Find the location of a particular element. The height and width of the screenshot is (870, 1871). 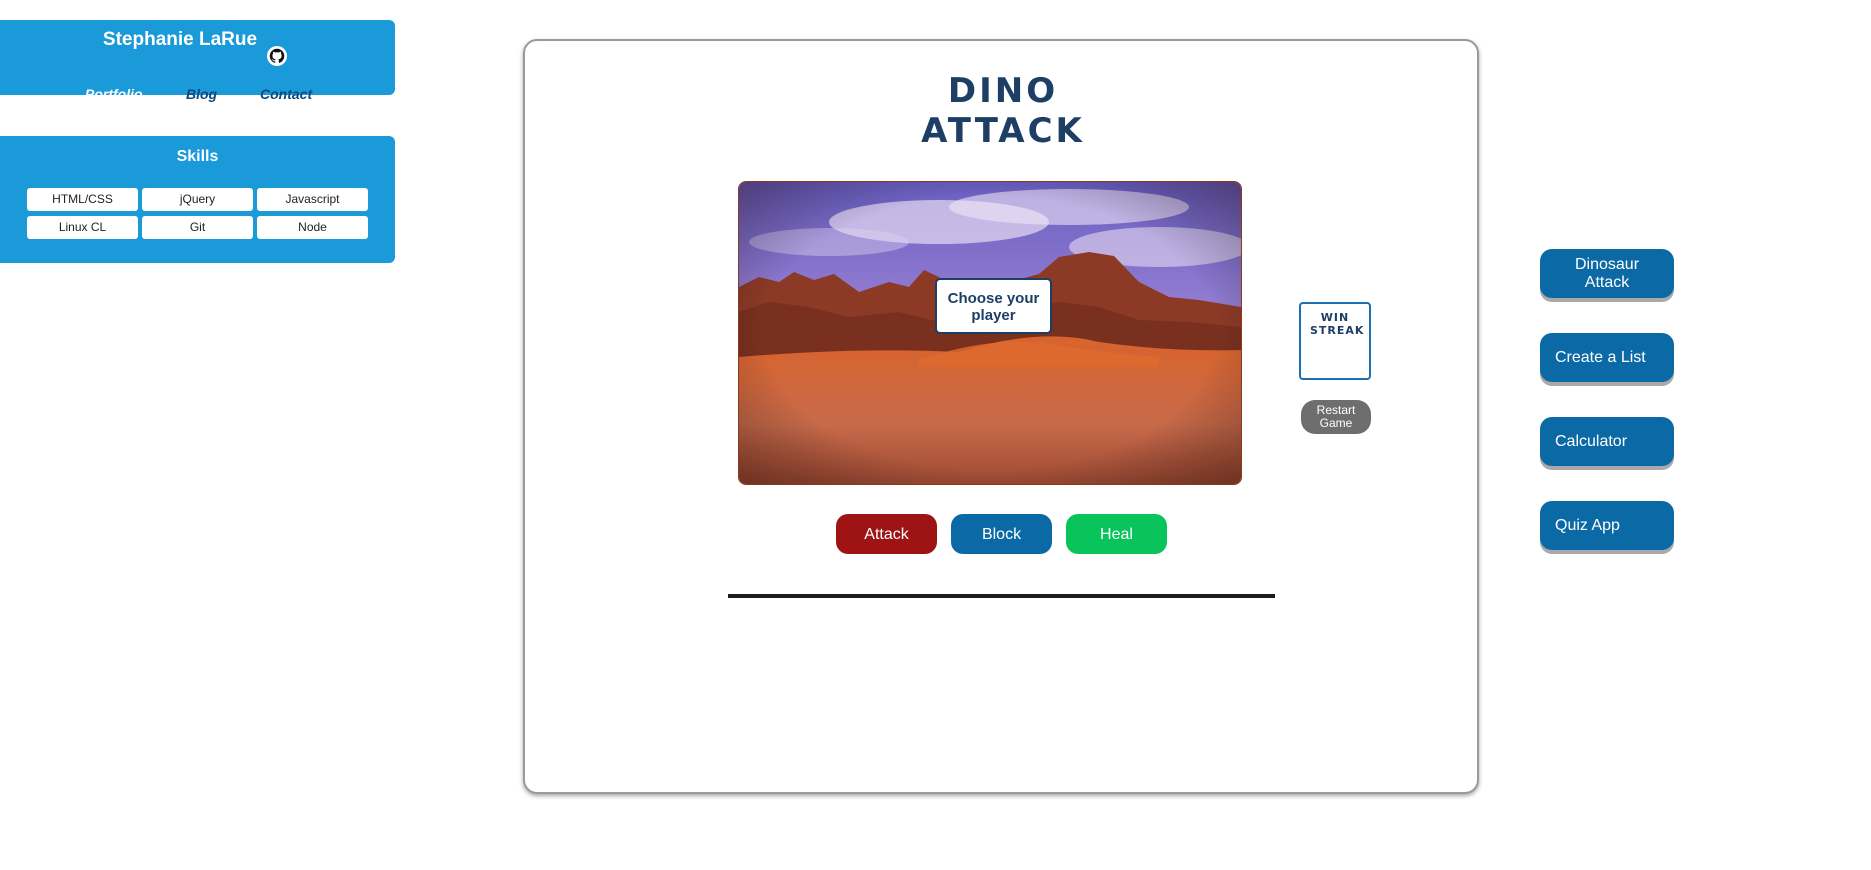

restart-game-button: Restart Game is located at coordinates (1336, 417).